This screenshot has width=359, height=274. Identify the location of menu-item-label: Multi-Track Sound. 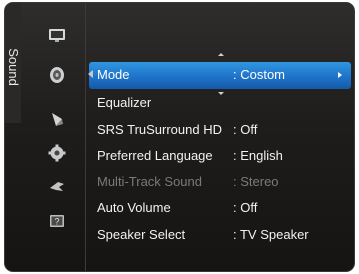
(149, 181).